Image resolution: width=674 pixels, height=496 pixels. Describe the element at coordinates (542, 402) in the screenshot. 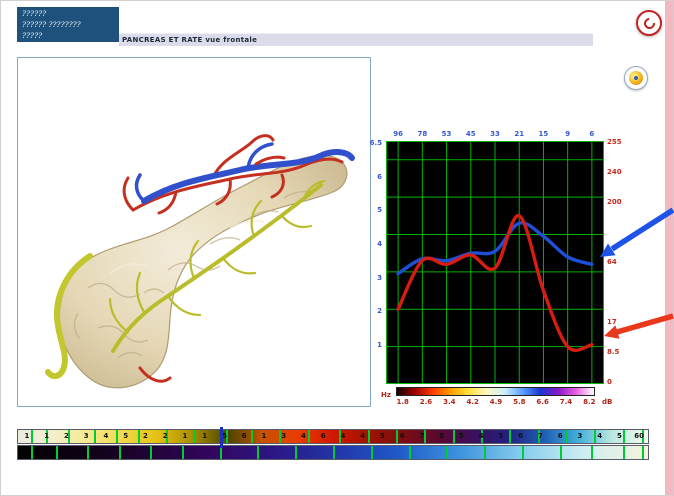

I see `bottom-axis-label: 6.6` at that location.